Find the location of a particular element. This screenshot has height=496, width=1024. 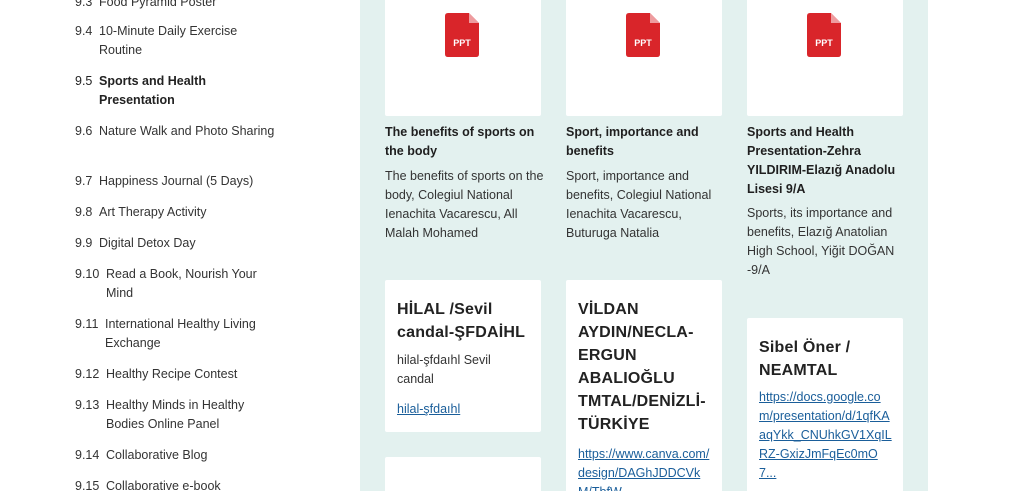

link-card-description: hilal-şfdaıhl Sevil candal is located at coordinates (444, 369).